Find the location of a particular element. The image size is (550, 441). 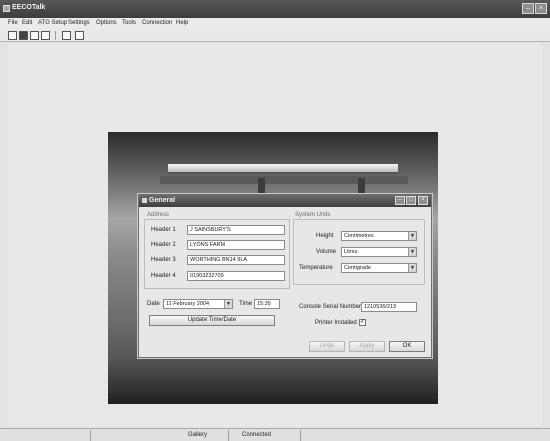

menu-tools: Tools is located at coordinates (129, 23).